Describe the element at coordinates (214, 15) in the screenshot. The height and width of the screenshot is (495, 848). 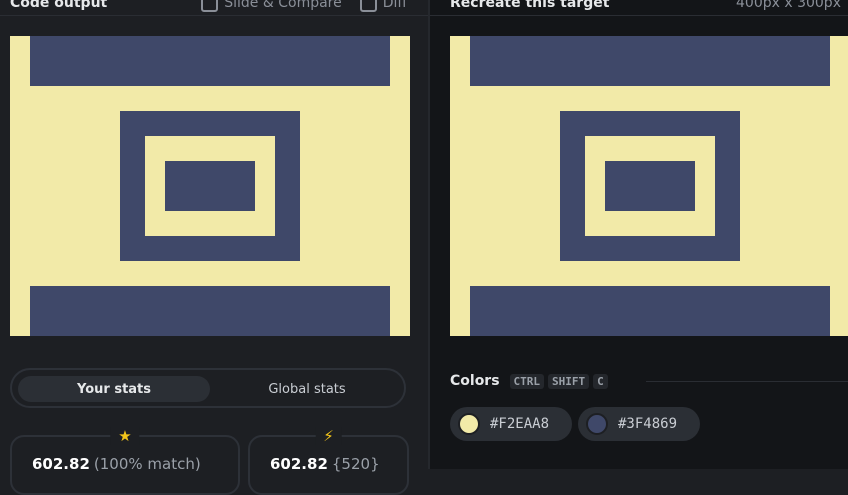
I see `header-divider` at that location.